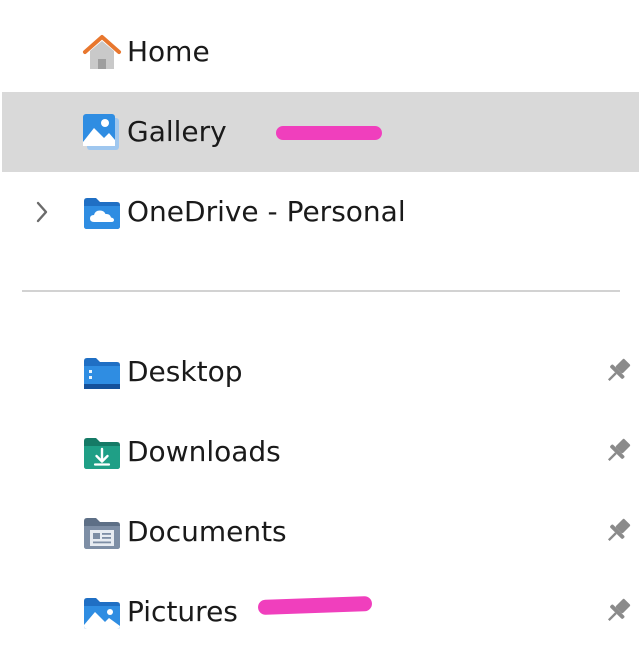 Image resolution: width=643 pixels, height=646 pixels. Describe the element at coordinates (102, 212) in the screenshot. I see `onedrive-folder-icon` at that location.